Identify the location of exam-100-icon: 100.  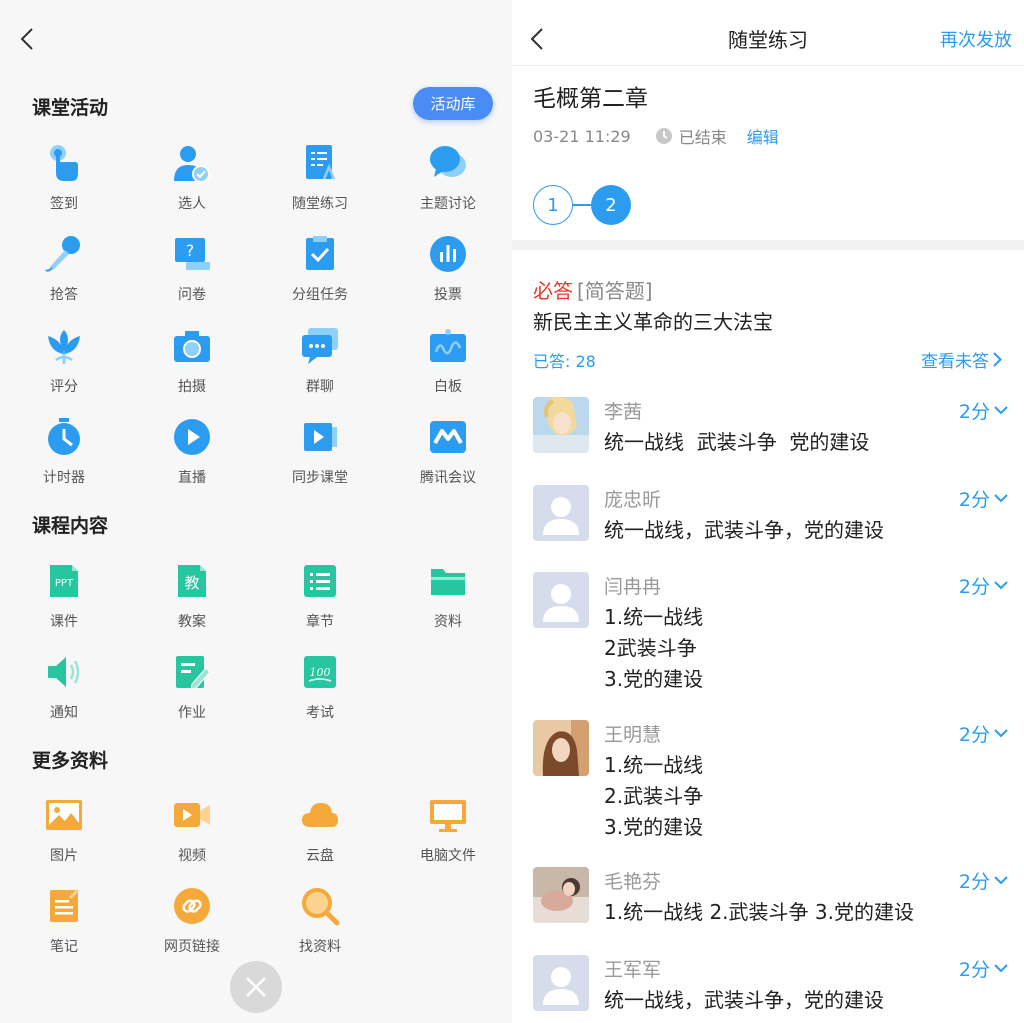
(320, 672).